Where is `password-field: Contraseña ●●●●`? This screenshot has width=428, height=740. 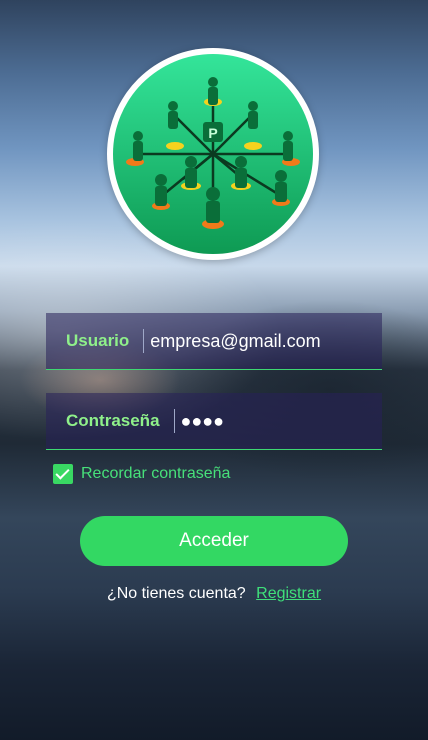
password-field: Contraseña ●●●● is located at coordinates (214, 421).